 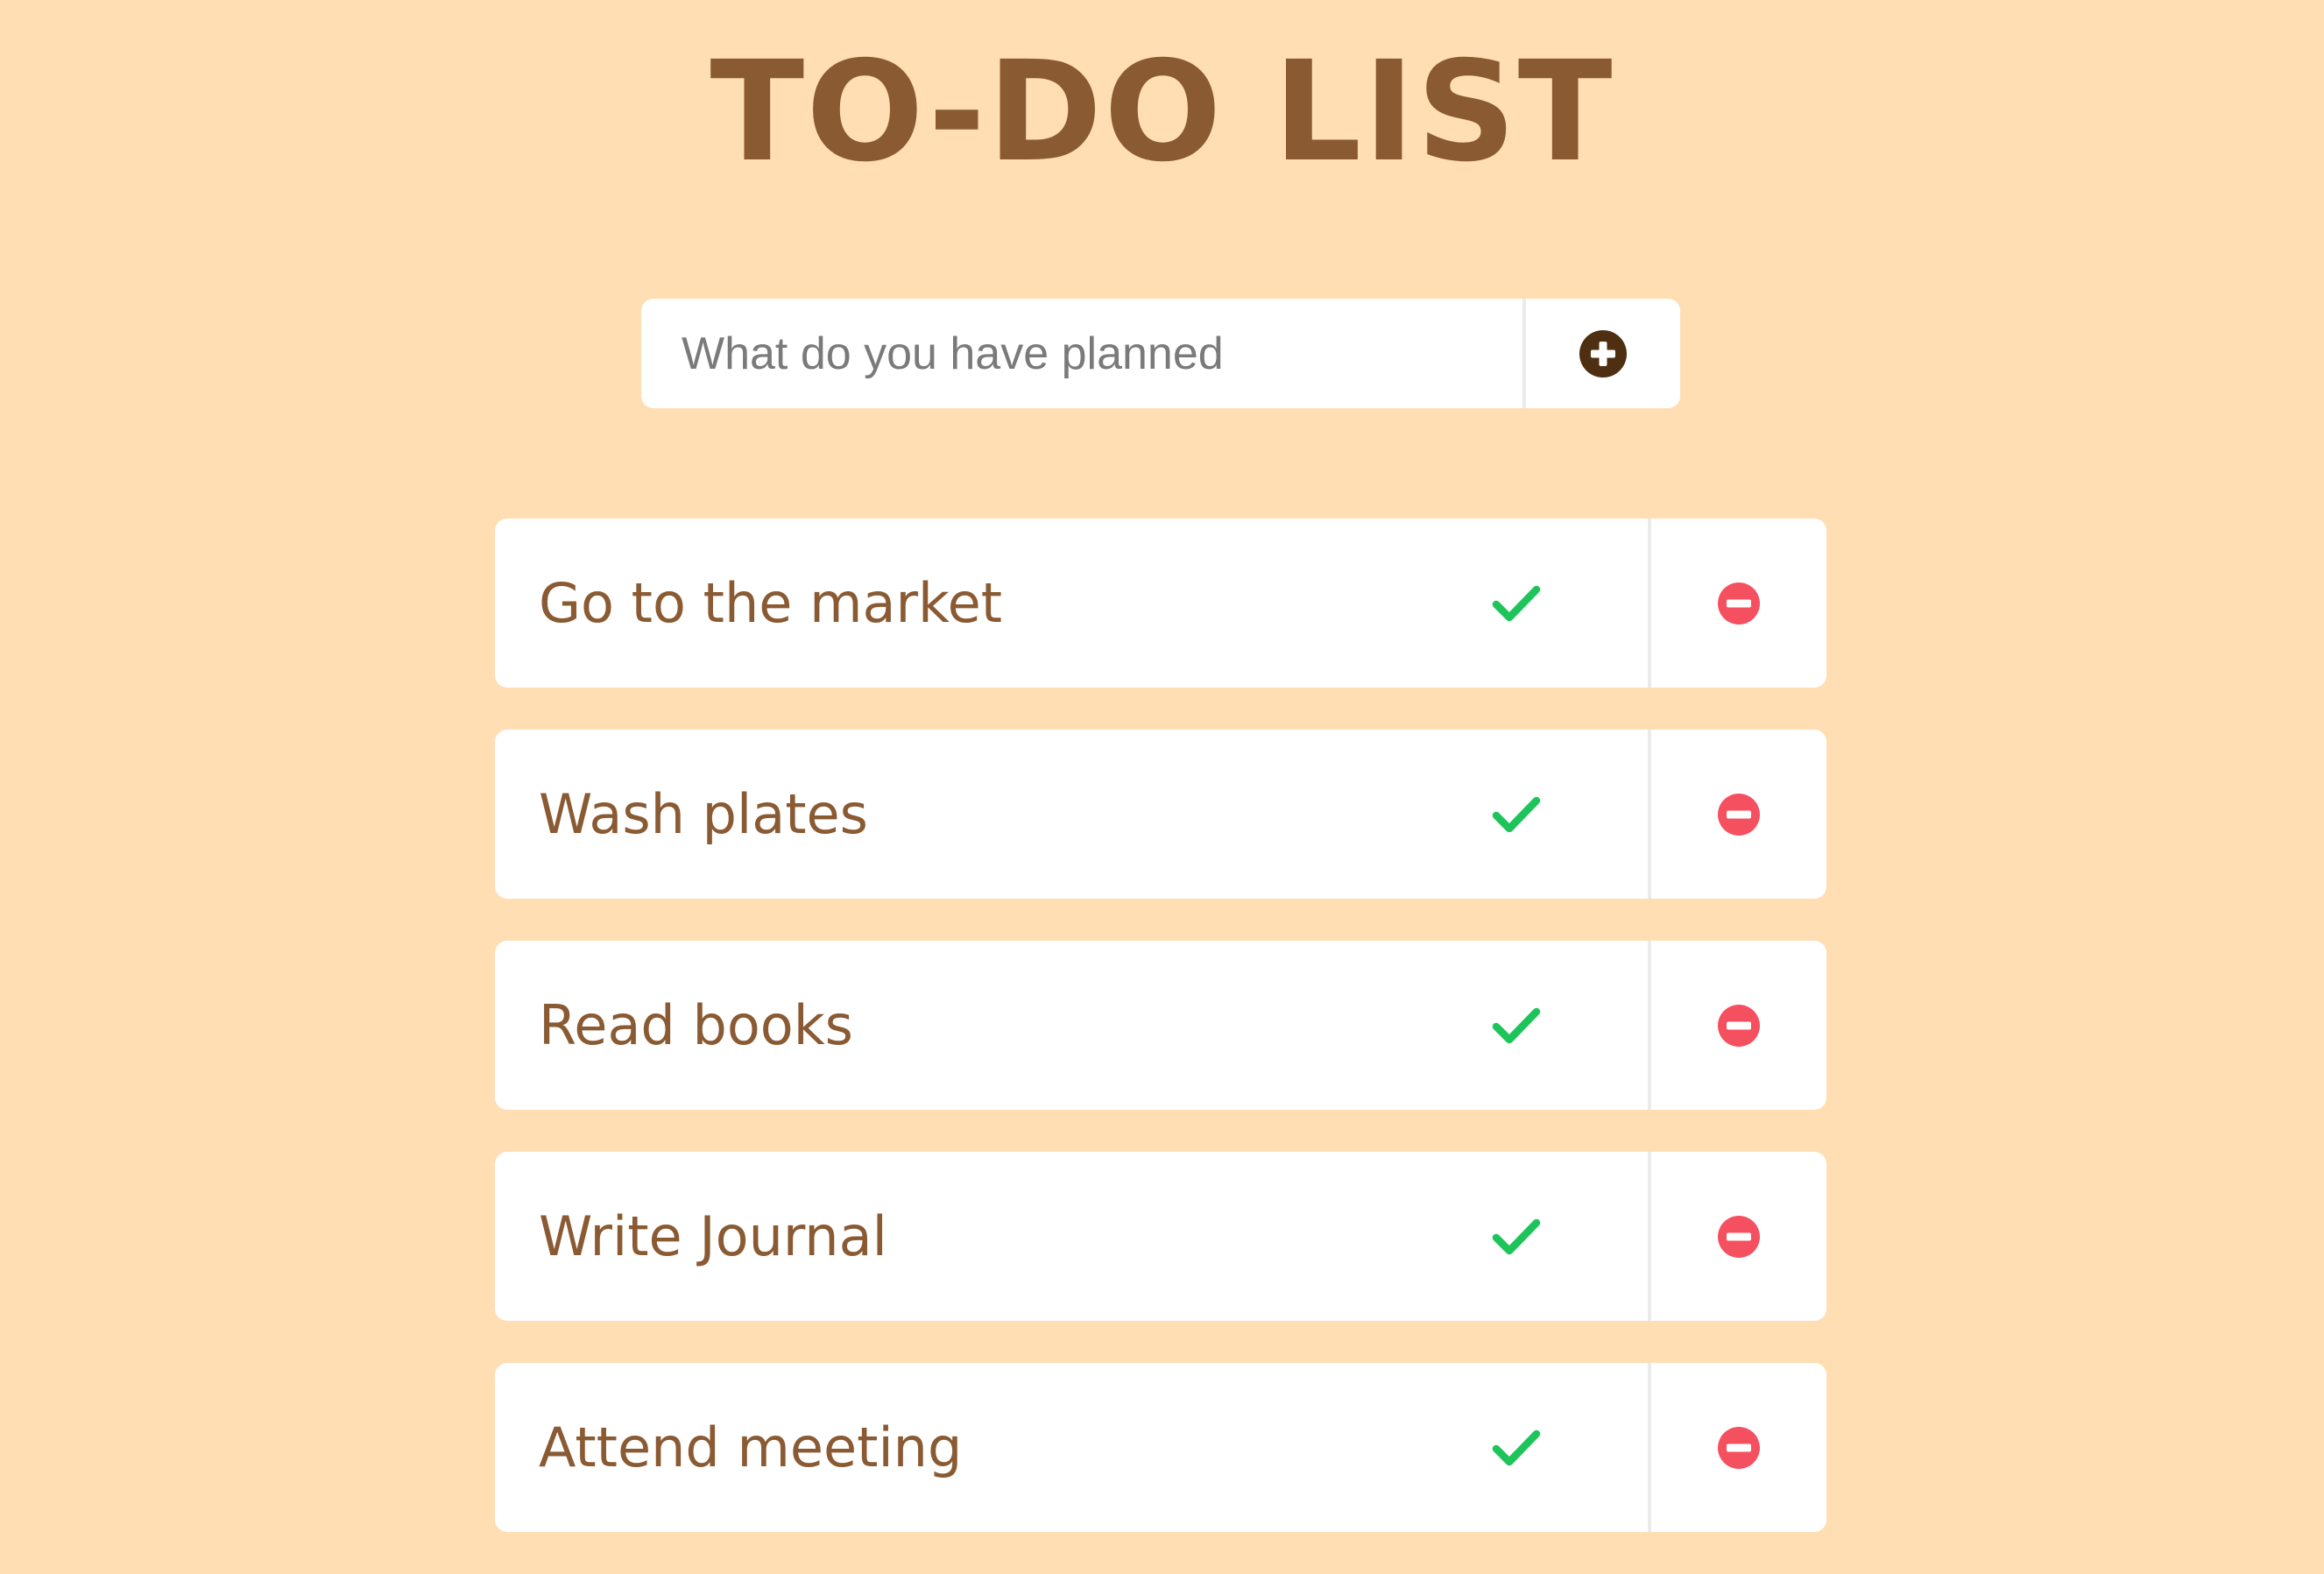 I want to click on add-todo-form, so click(x=1160, y=353).